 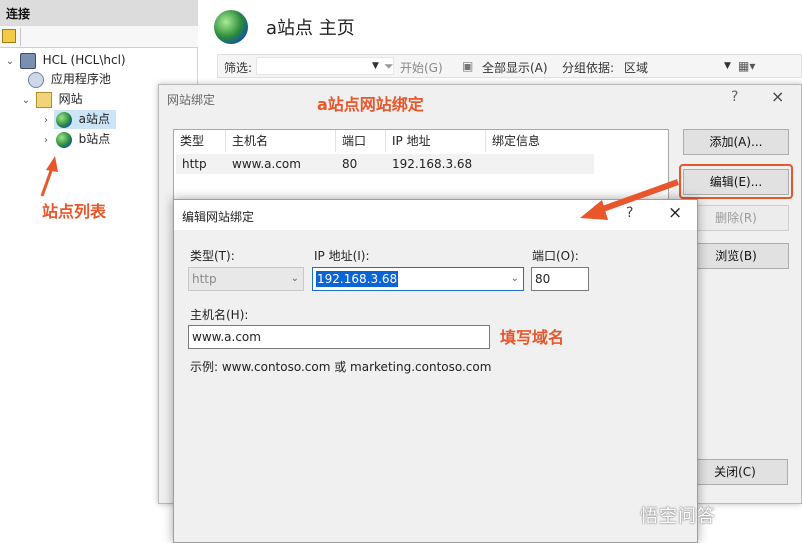 What do you see at coordinates (9, 36) in the screenshot?
I see `create-connection-icon` at bounding box center [9, 36].